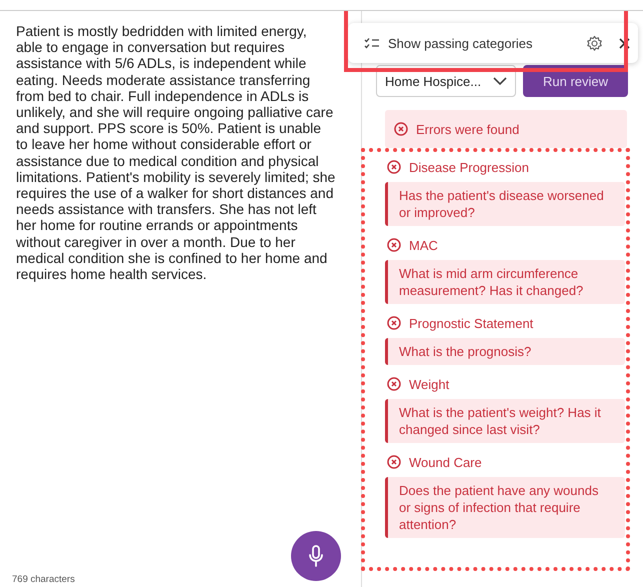 The width and height of the screenshot is (643, 587). I want to click on microphone-icon, so click(316, 556).